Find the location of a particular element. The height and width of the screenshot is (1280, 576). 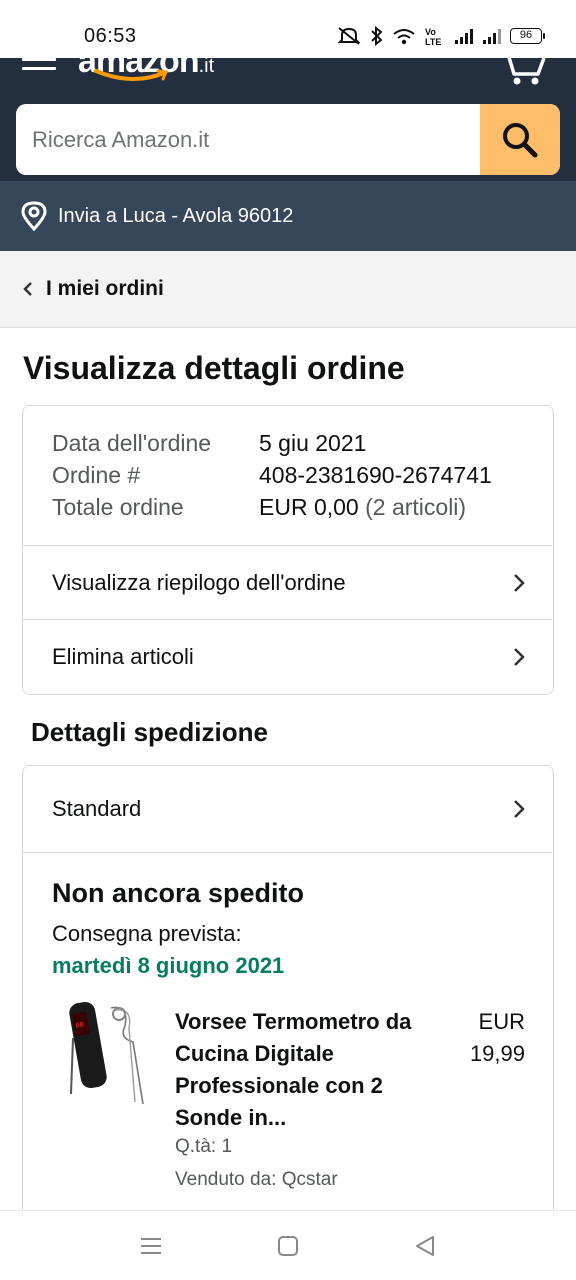

search-bar is located at coordinates (288, 139).